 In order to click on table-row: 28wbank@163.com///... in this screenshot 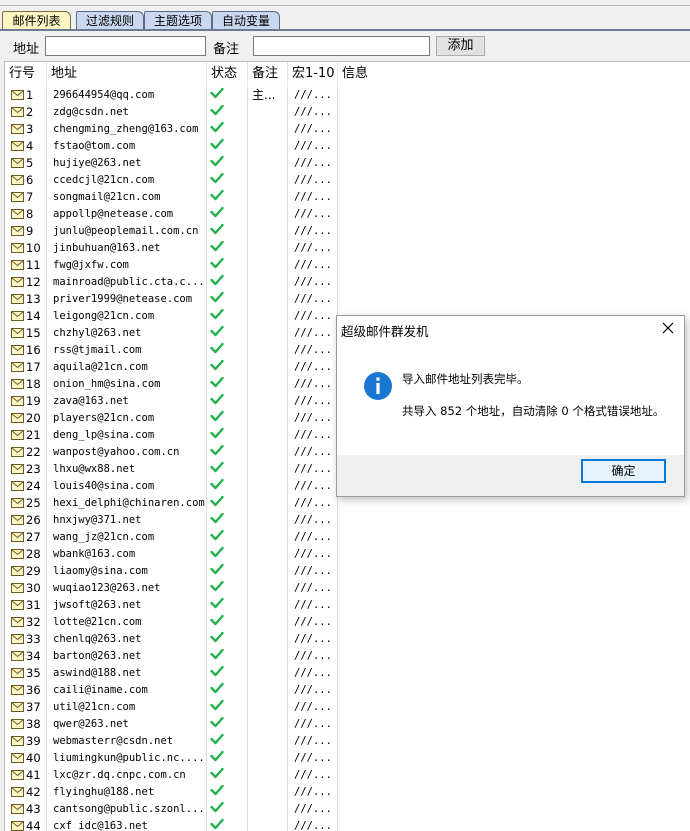, I will do `click(347, 554)`.